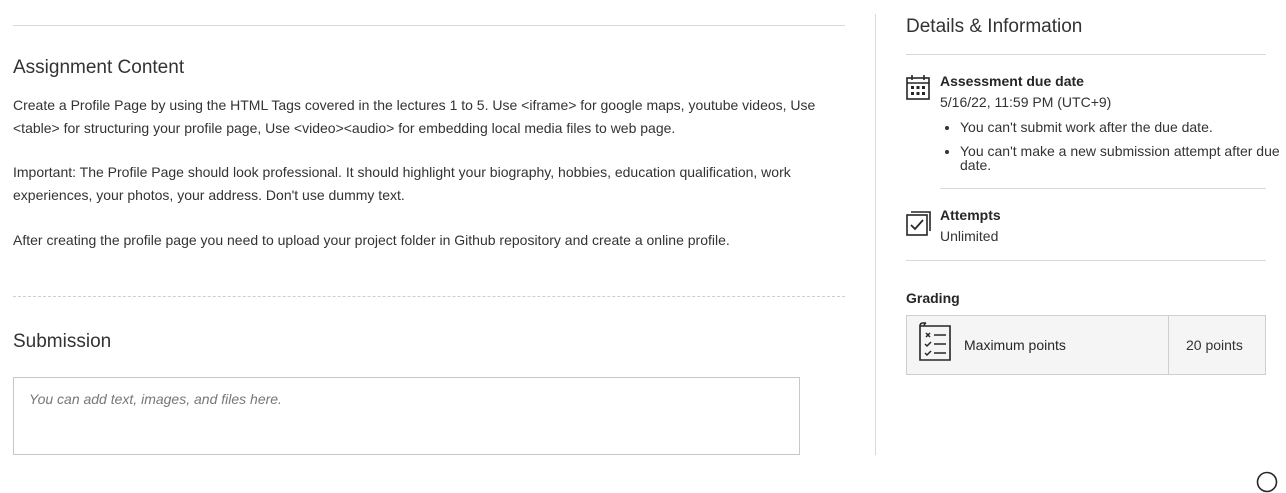 The image size is (1286, 493). Describe the element at coordinates (1086, 54) in the screenshot. I see `details-divider` at that location.